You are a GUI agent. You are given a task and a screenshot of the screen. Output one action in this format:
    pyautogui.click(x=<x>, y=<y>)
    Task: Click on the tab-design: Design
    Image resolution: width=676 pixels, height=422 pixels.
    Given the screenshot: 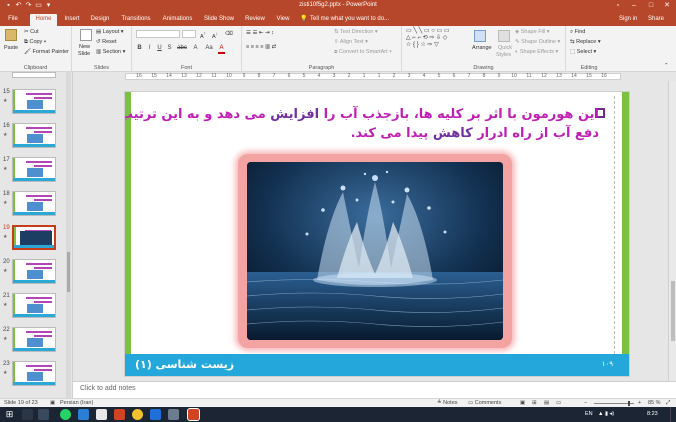 What is the action you would take?
    pyautogui.click(x=100, y=20)
    